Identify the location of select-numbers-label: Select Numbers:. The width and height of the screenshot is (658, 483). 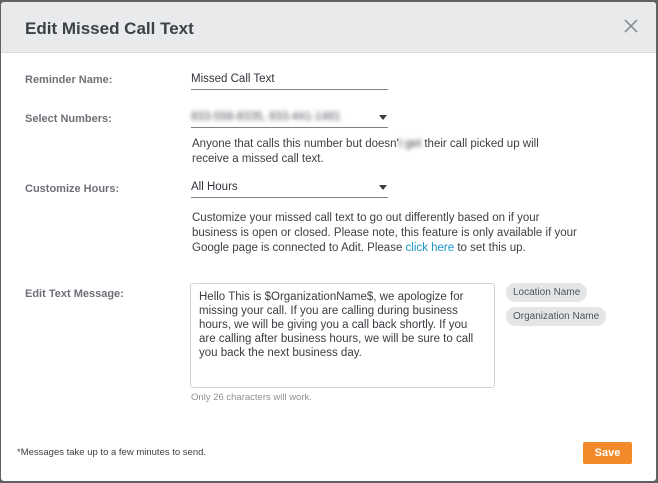
(68, 119).